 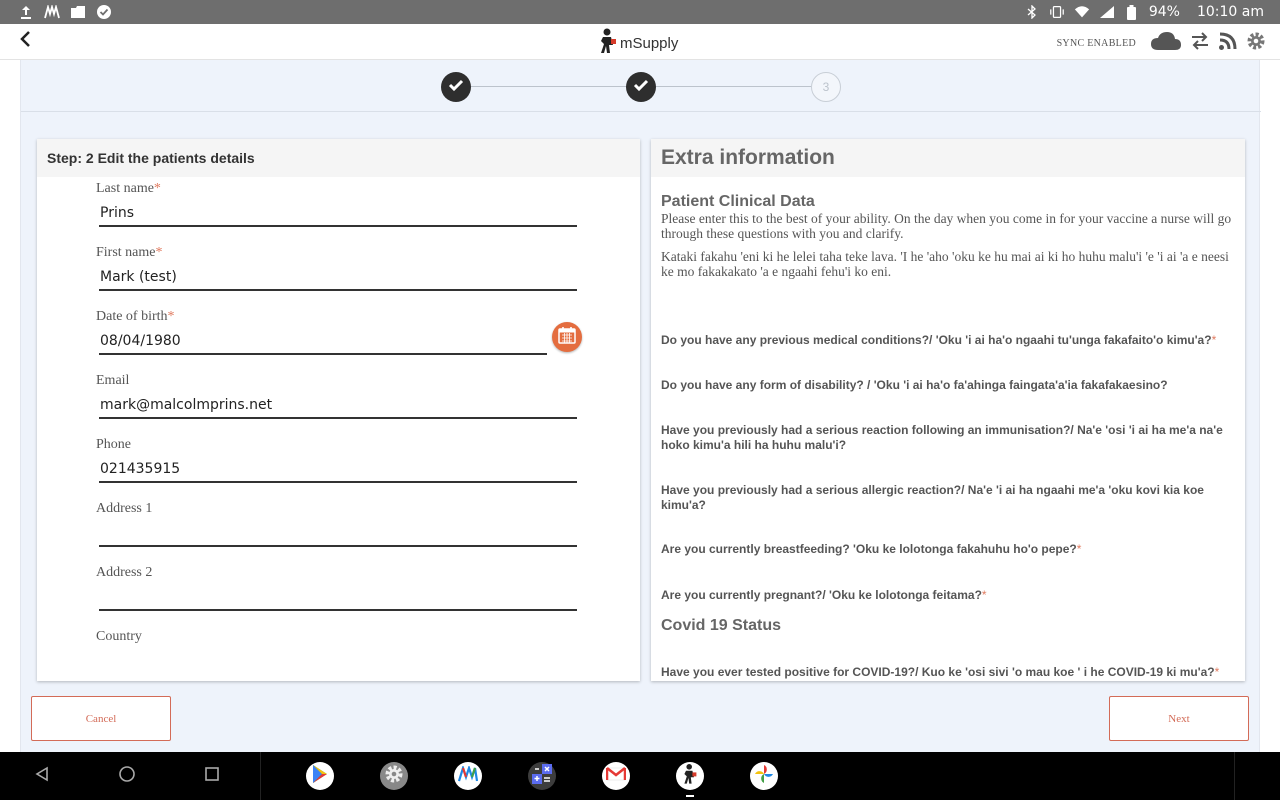 I want to click on nav-recents-button, so click(x=212, y=776).